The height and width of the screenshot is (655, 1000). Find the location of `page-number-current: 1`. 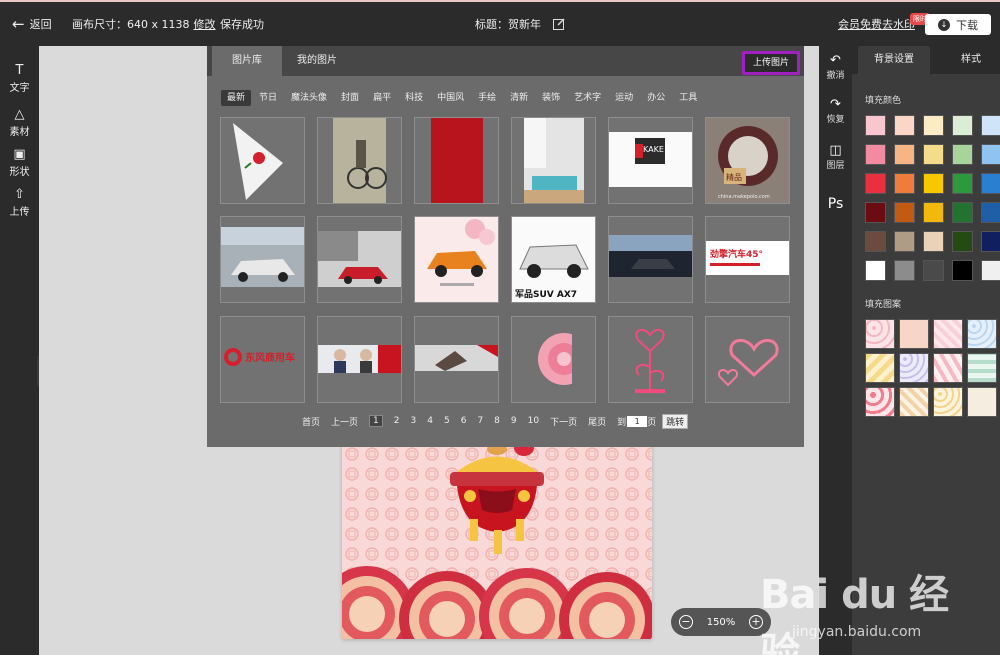

page-number-current: 1 is located at coordinates (376, 421).